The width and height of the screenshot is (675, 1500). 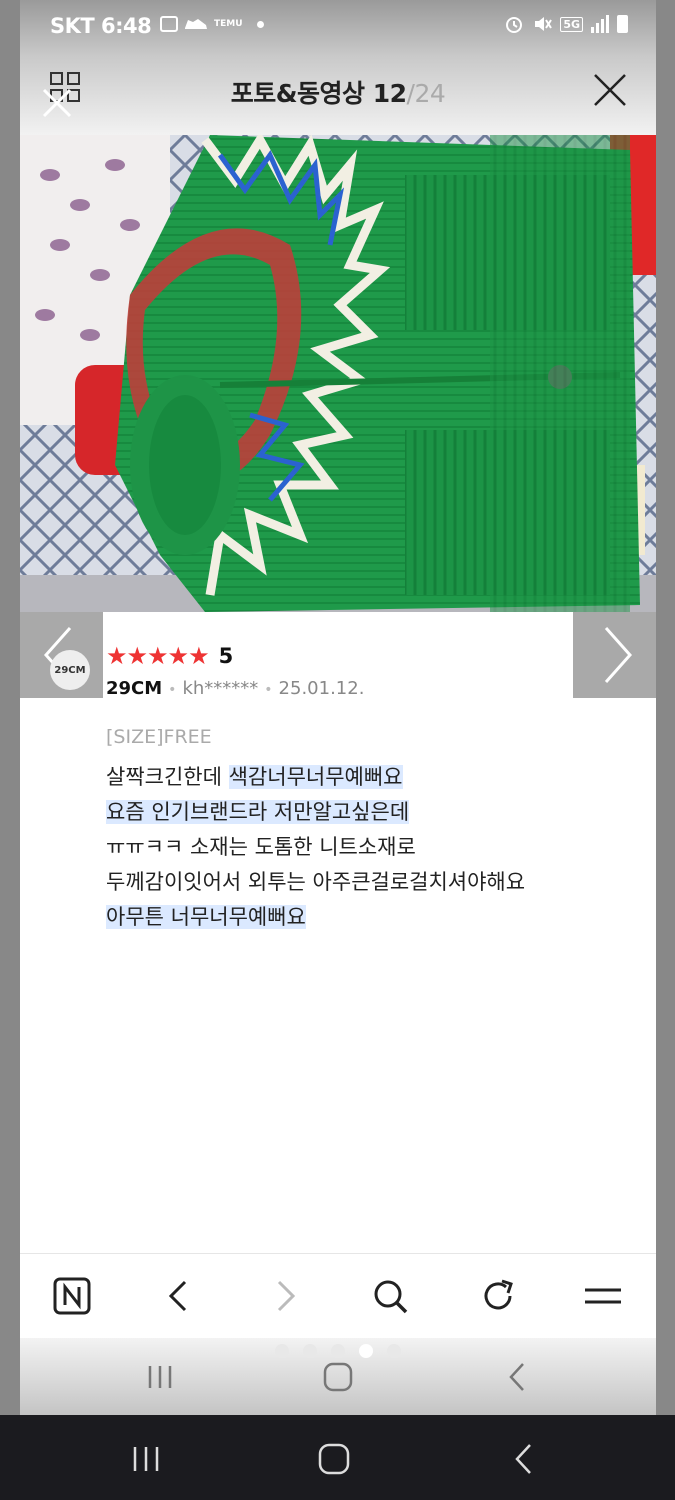 I want to click on page-indicator, so click(x=338, y=1351).